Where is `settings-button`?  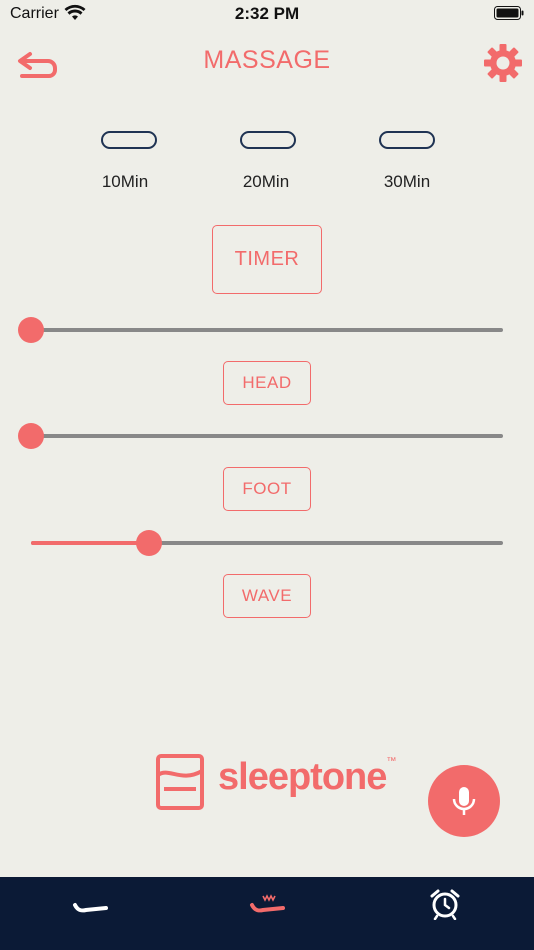 settings-button is located at coordinates (503, 63).